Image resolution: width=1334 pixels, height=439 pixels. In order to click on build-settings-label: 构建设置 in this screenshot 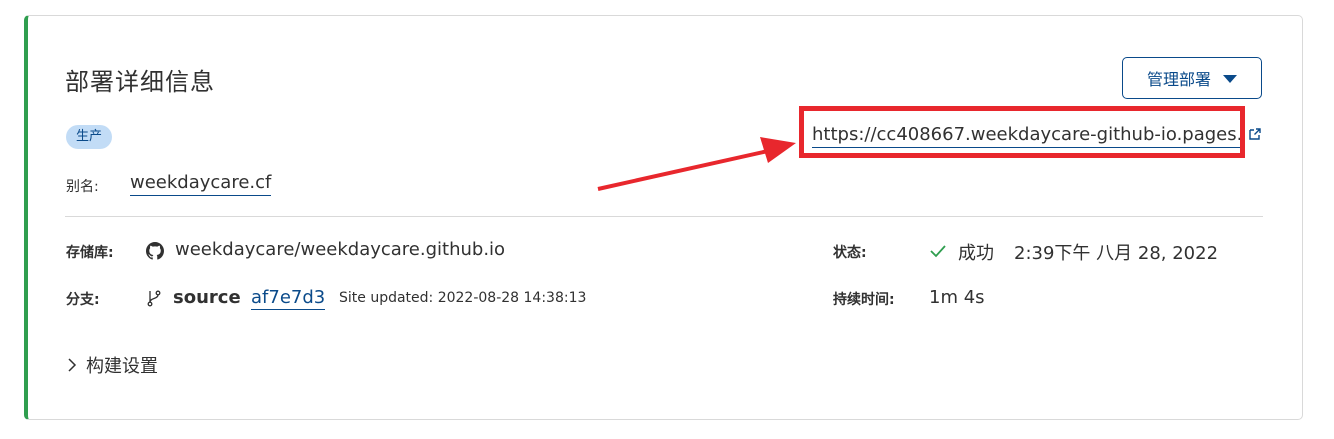, I will do `click(122, 366)`.